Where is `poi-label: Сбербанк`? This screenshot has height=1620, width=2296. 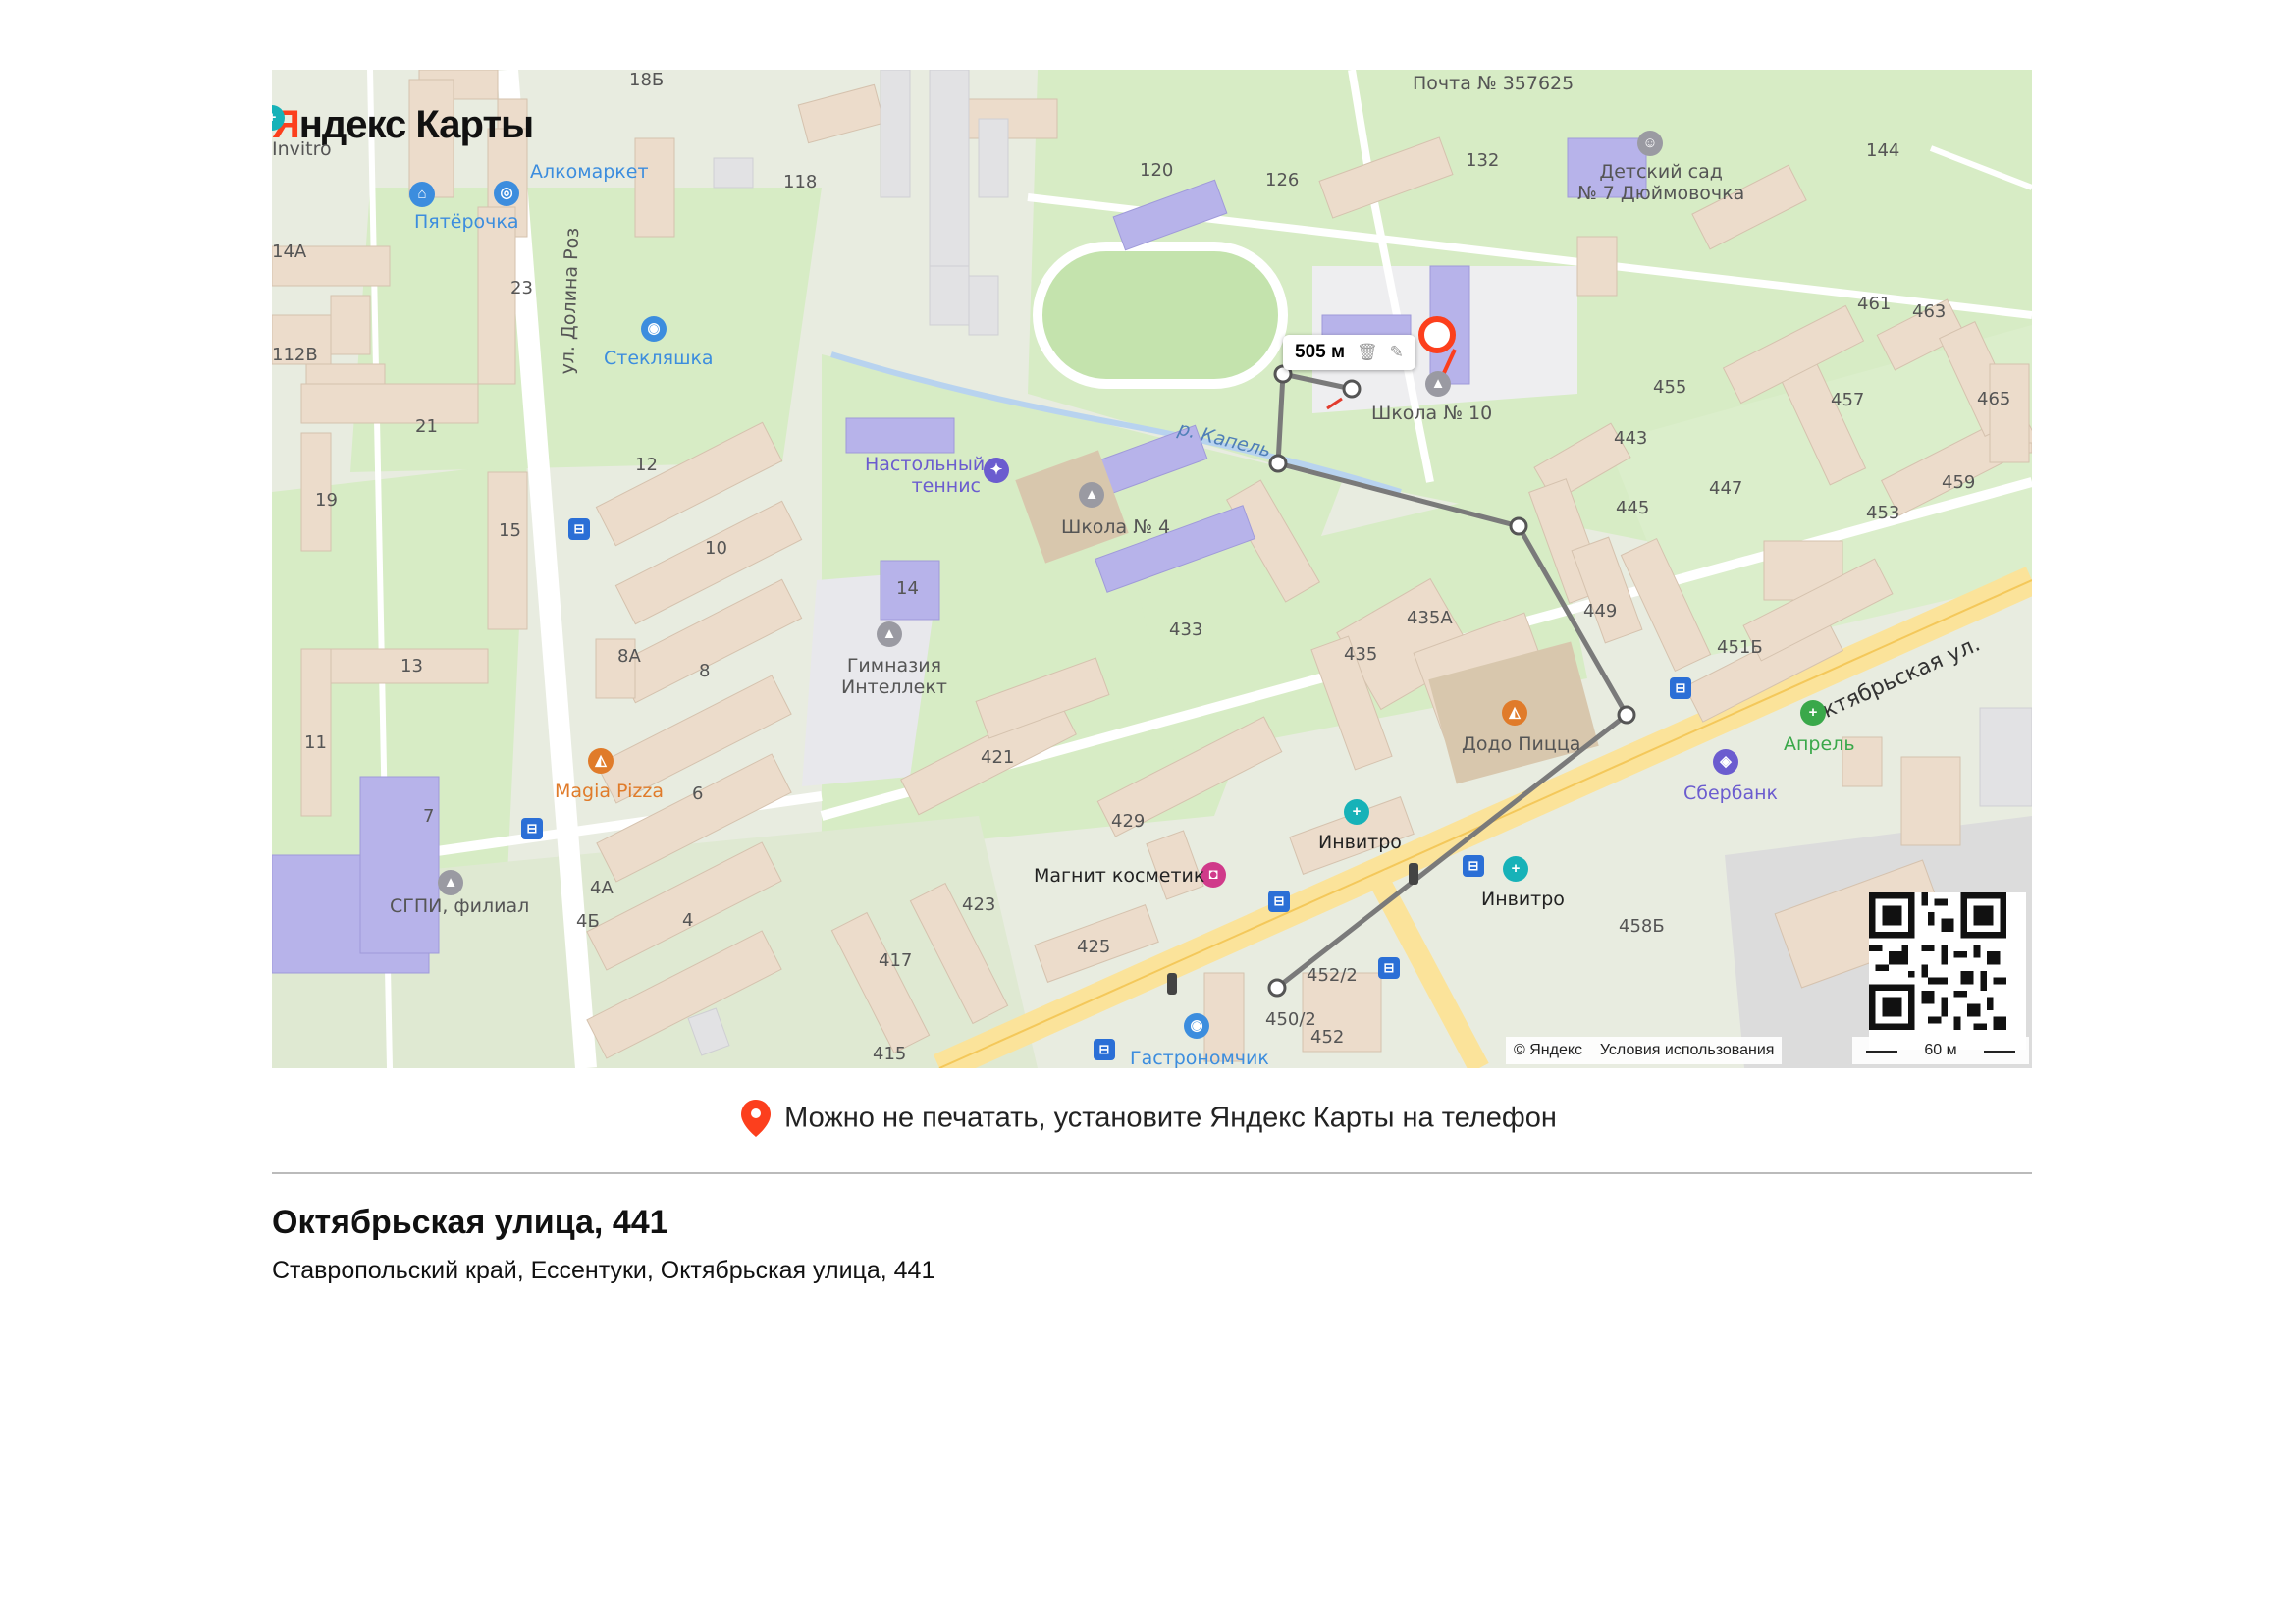
poi-label: Сбербанк is located at coordinates (1730, 793).